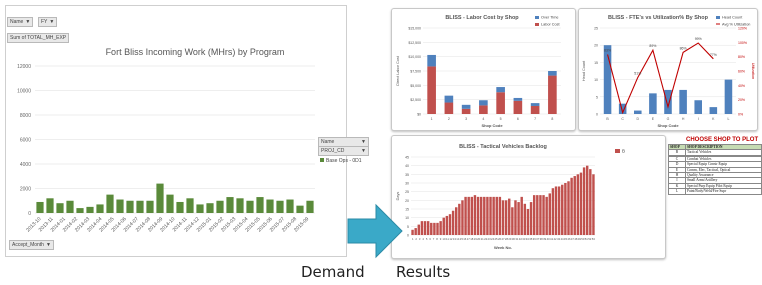 The image size is (762, 285). I want to click on x-tick-label: K, so click(713, 119).